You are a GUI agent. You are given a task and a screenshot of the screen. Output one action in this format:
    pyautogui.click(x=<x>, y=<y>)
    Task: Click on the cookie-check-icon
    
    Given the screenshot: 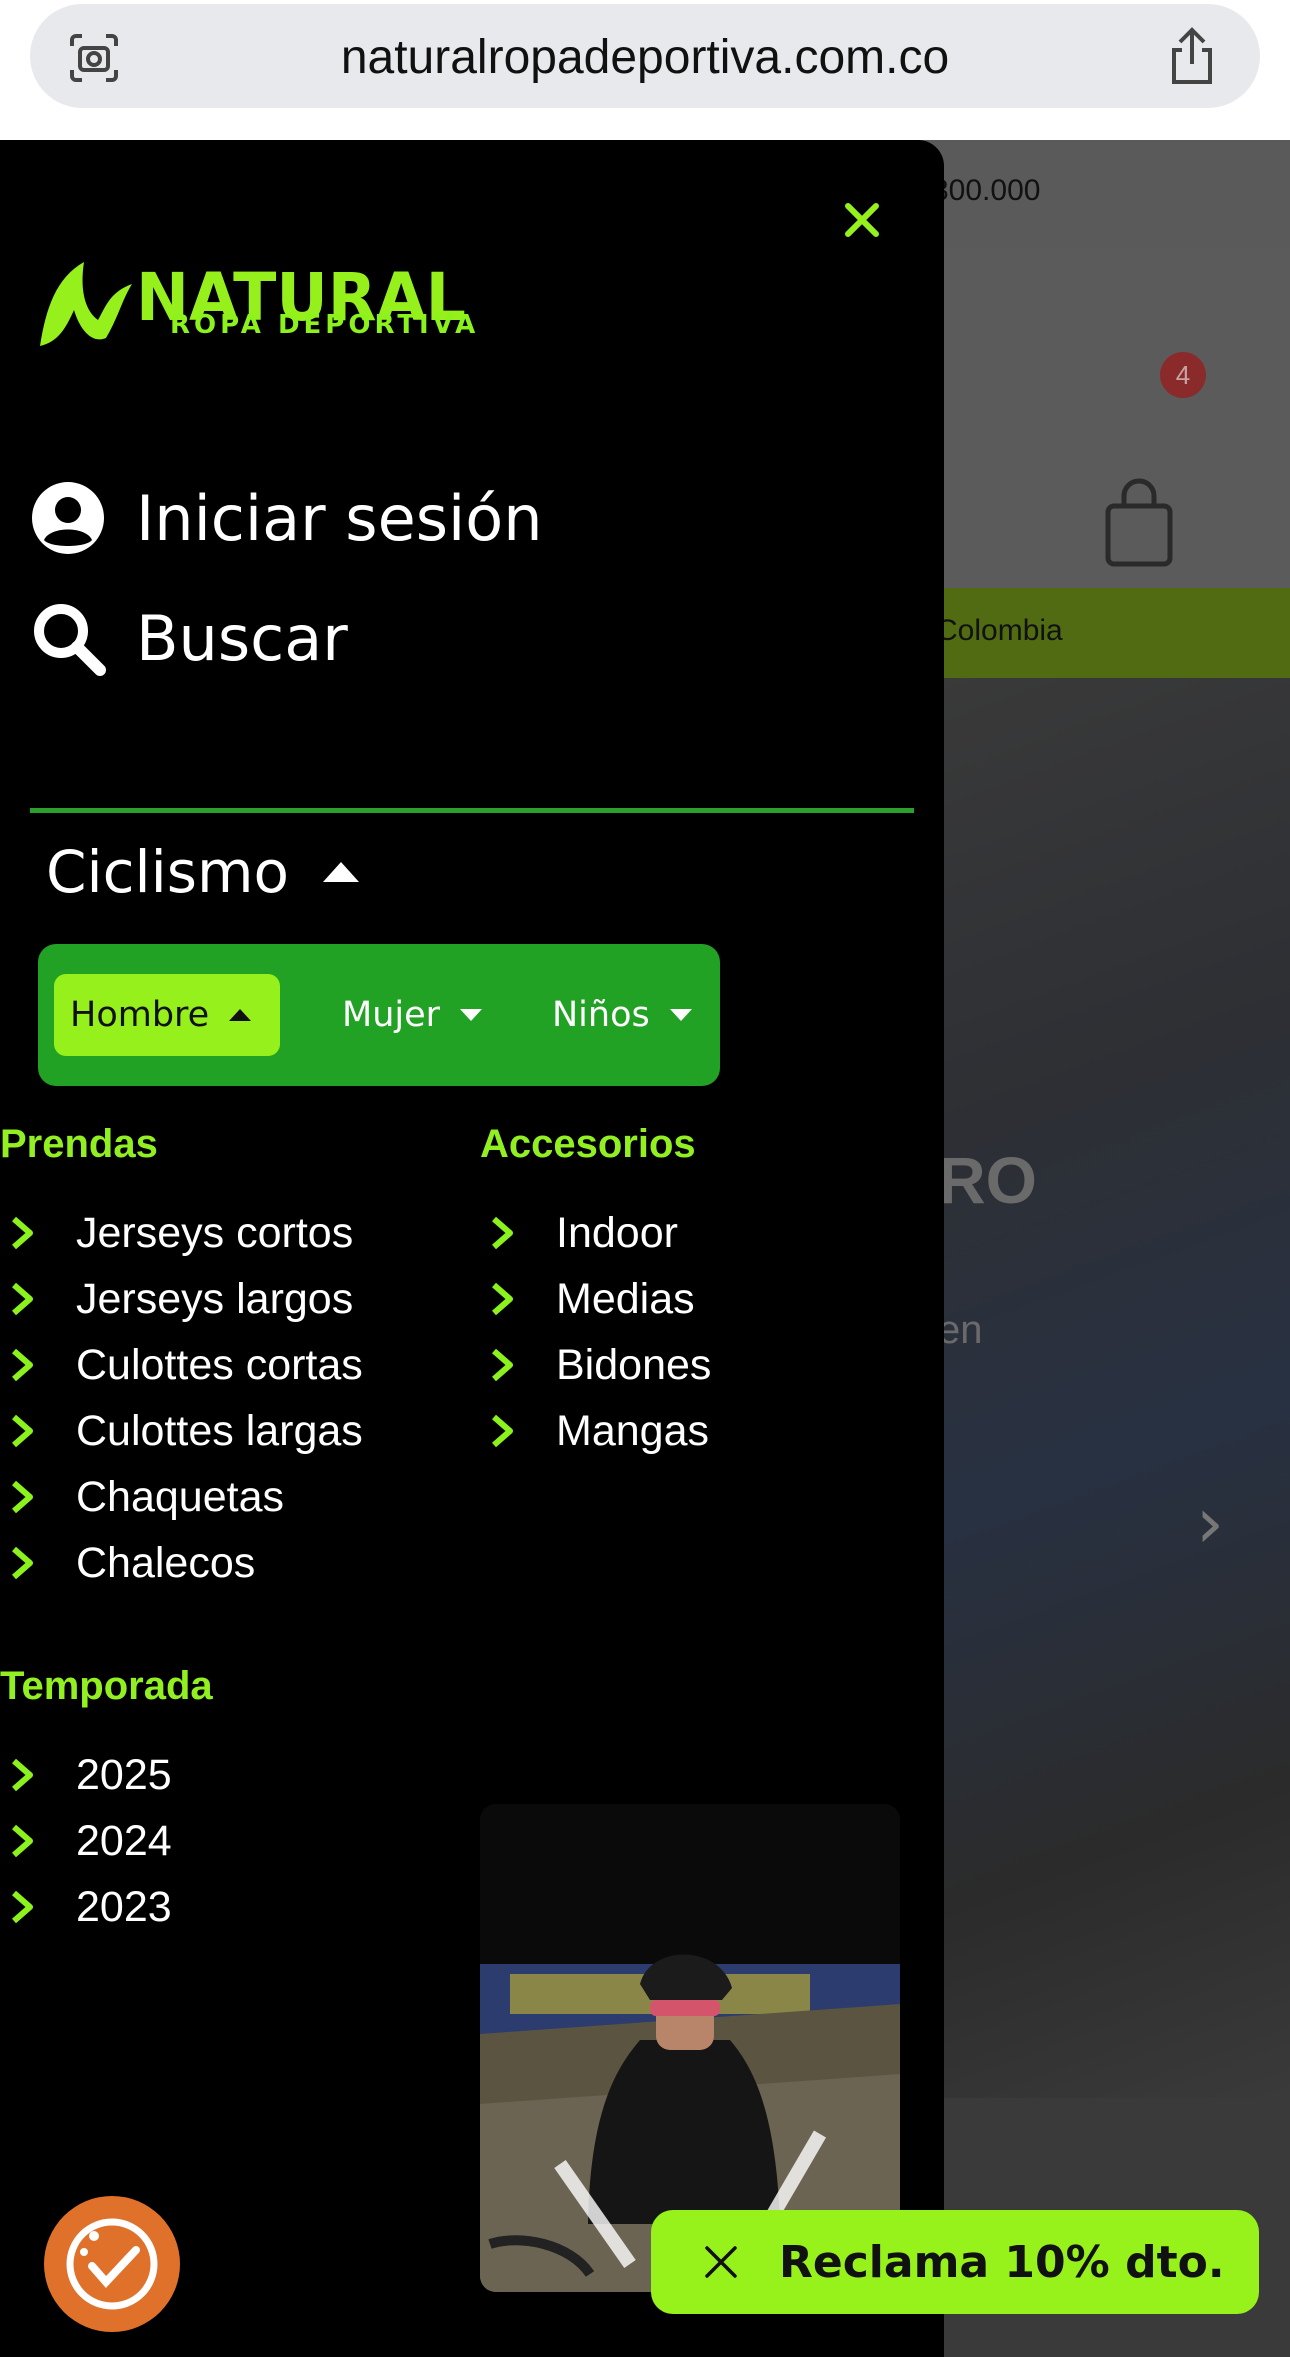 What is the action you would take?
    pyautogui.click(x=112, y=2264)
    